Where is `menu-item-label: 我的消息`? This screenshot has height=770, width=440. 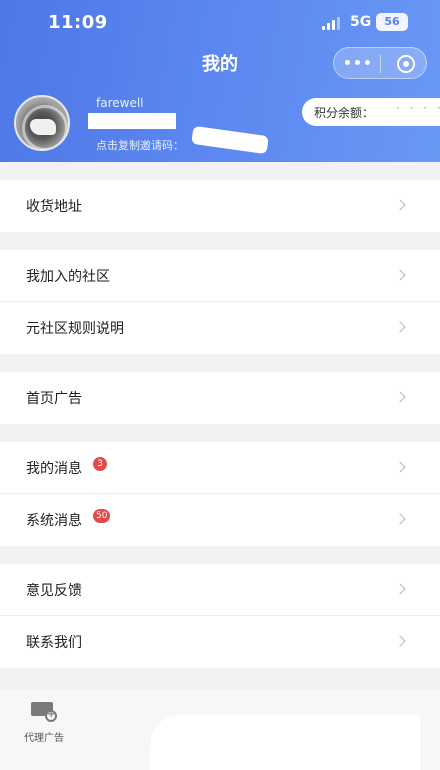
menu-item-label: 我的消息 is located at coordinates (54, 469).